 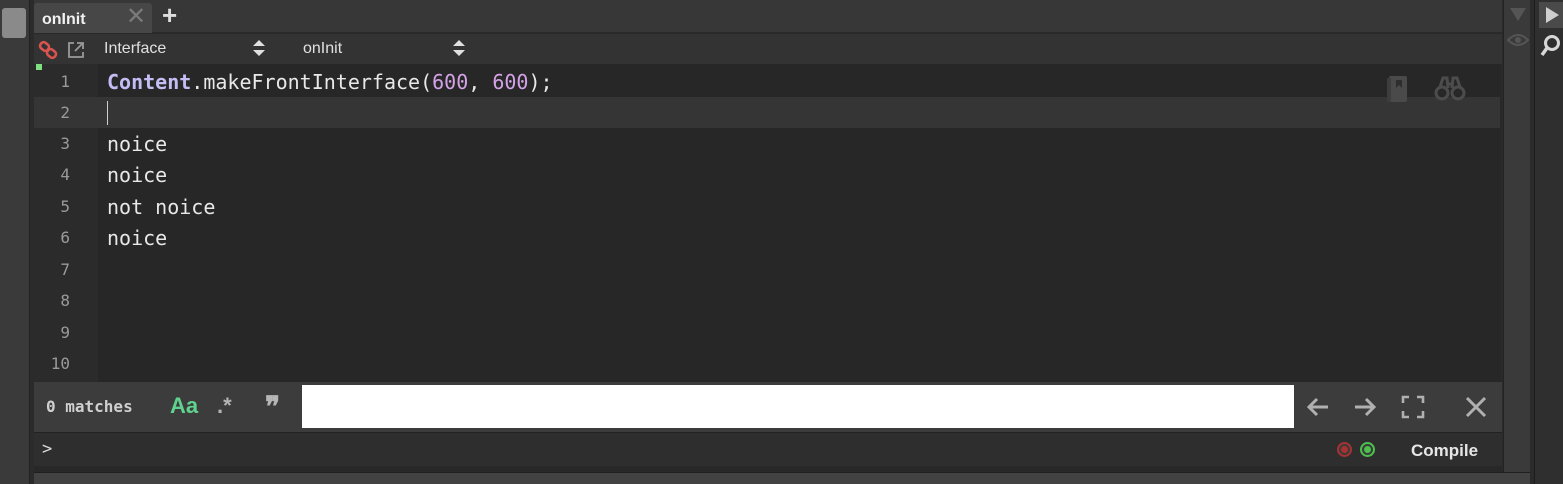 What do you see at coordinates (767, 300) in the screenshot?
I see `code-line: 8` at bounding box center [767, 300].